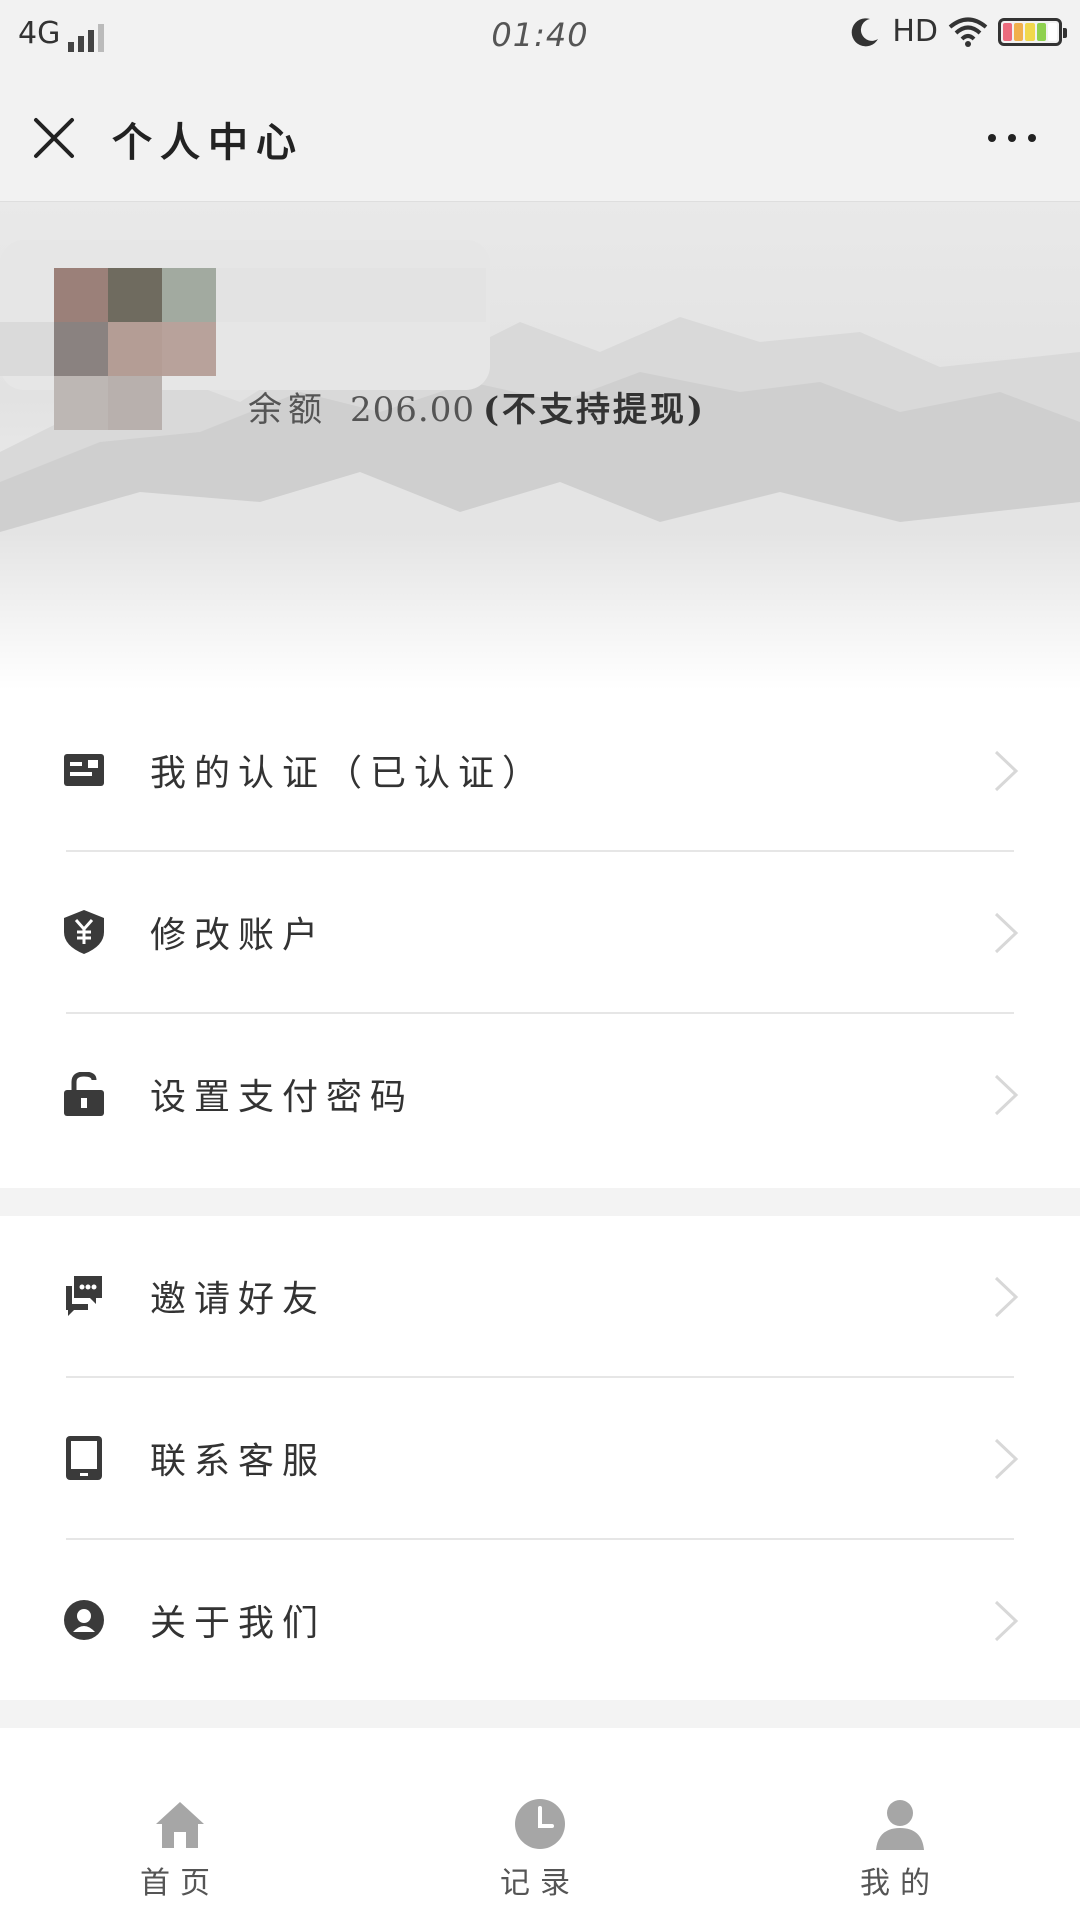  What do you see at coordinates (180, 1883) in the screenshot?
I see `tab-label: 首页` at bounding box center [180, 1883].